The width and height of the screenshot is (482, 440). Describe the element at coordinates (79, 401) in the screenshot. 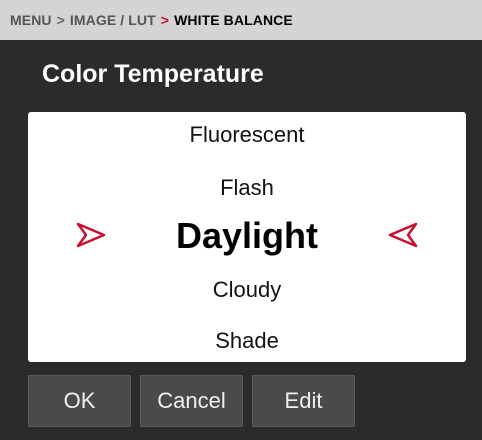

I see `ok-button: OK` at that location.